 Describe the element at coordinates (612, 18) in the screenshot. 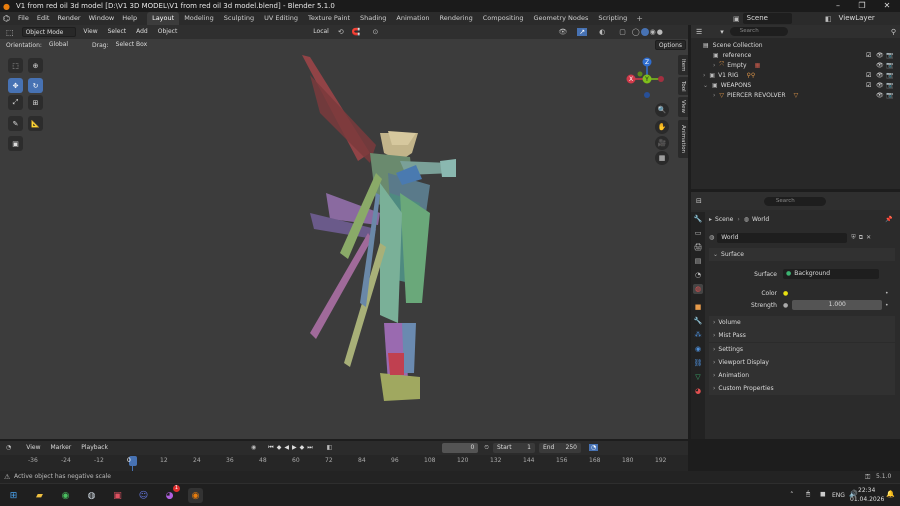

I see `tab-scripting: Scripting` at that location.